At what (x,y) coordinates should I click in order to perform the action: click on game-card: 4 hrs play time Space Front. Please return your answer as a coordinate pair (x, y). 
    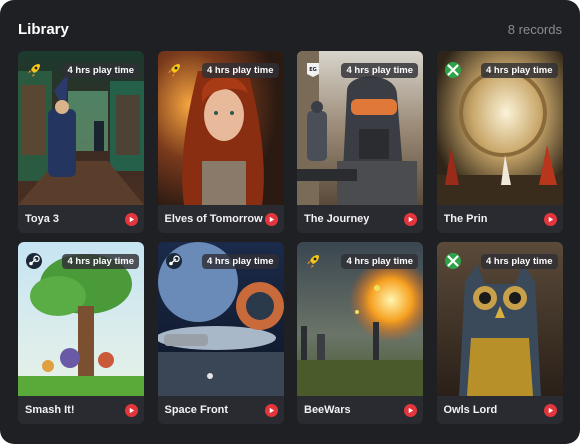
    Looking at the image, I should click on (220, 333).